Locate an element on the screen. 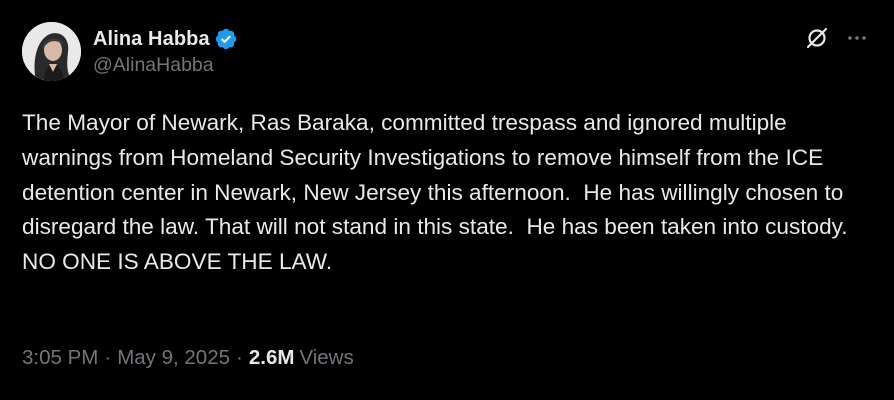 The image size is (894, 400). more-icon is located at coordinates (857, 38).